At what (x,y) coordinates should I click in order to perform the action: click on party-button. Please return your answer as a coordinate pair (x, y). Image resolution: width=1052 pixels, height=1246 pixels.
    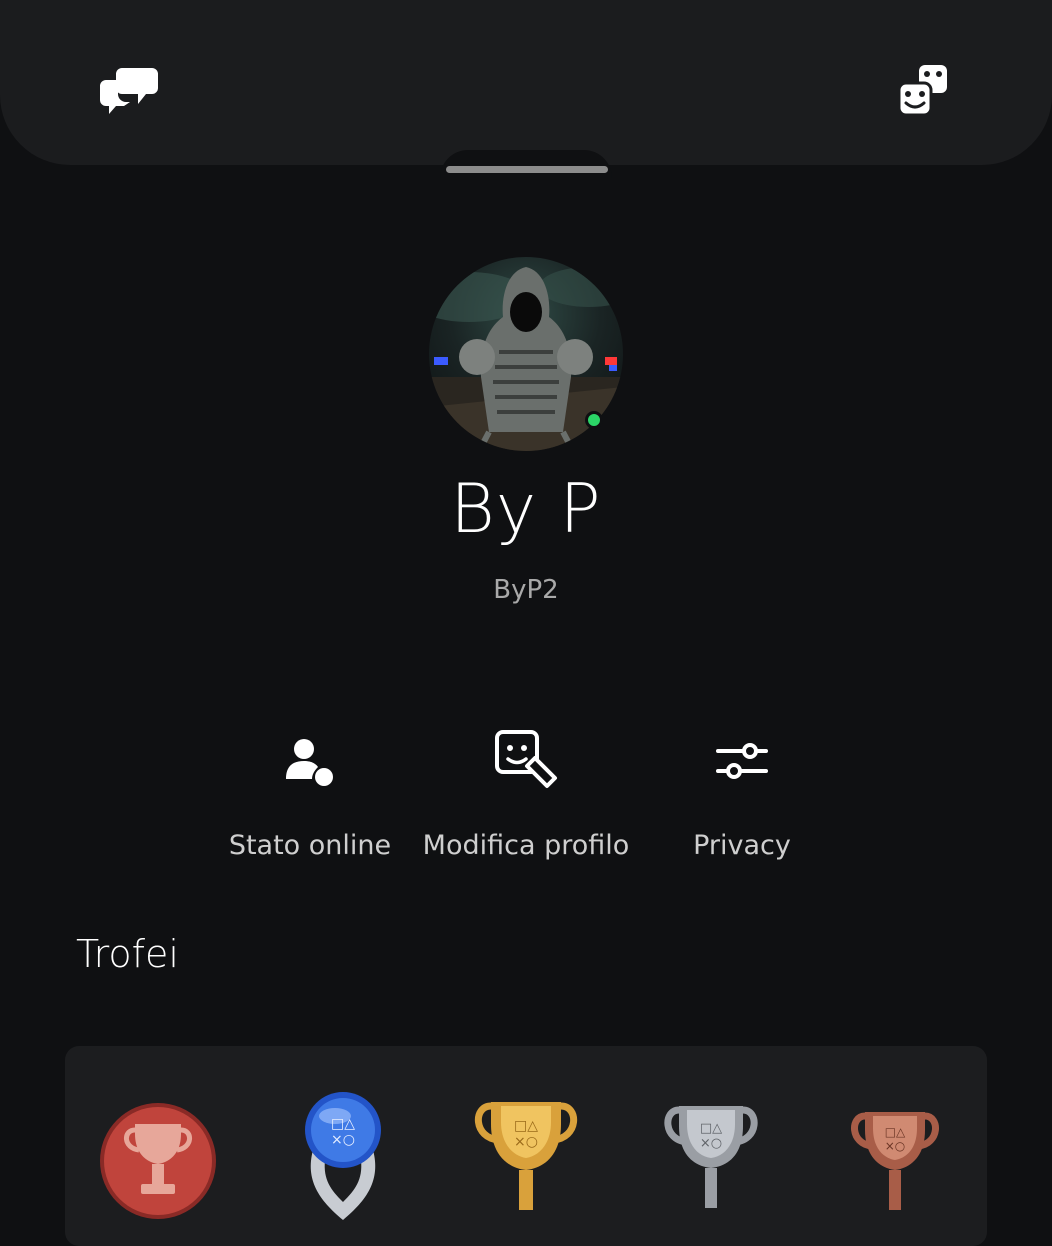
    Looking at the image, I should click on (924, 90).